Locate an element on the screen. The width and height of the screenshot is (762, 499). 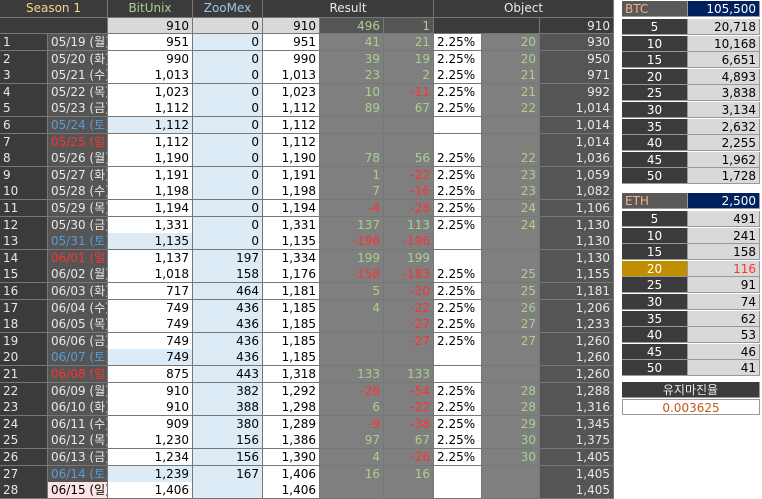
bitunix-value: 1,234 is located at coordinates (150, 457).